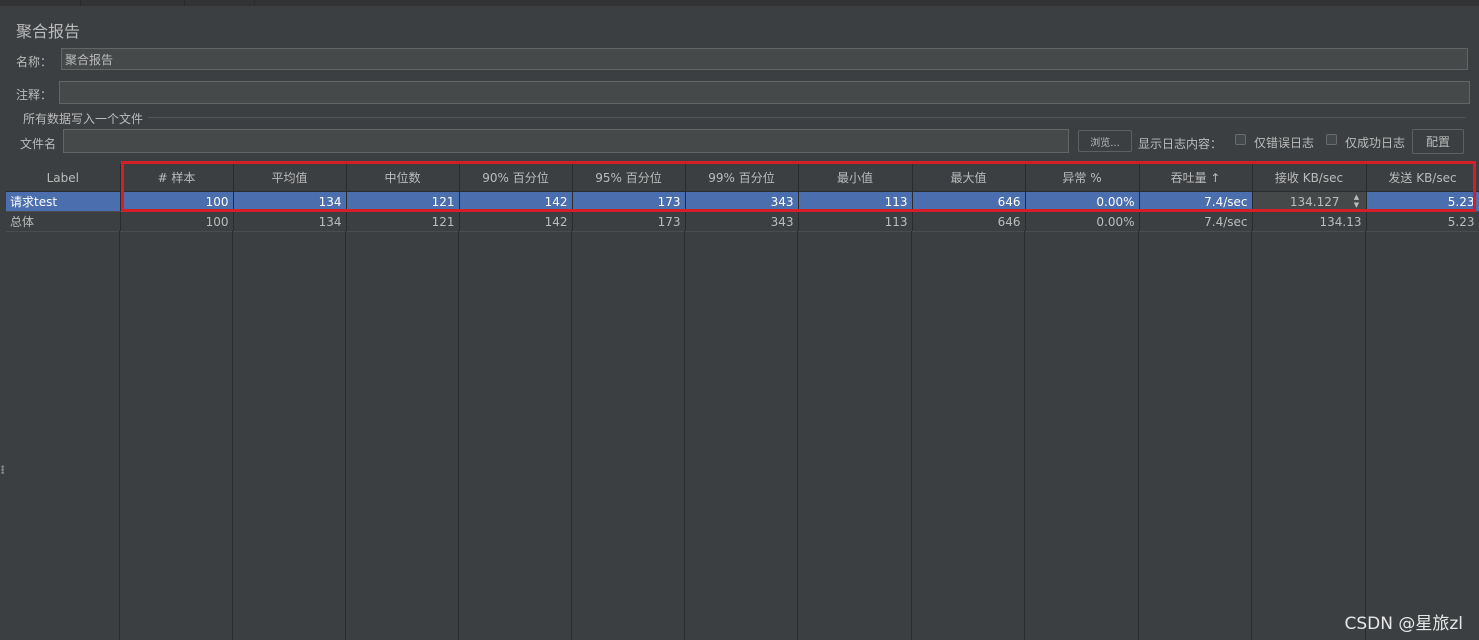 This screenshot has height=640, width=1479. What do you see at coordinates (969, 178) in the screenshot?
I see `column-header-max: 最大值` at bounding box center [969, 178].